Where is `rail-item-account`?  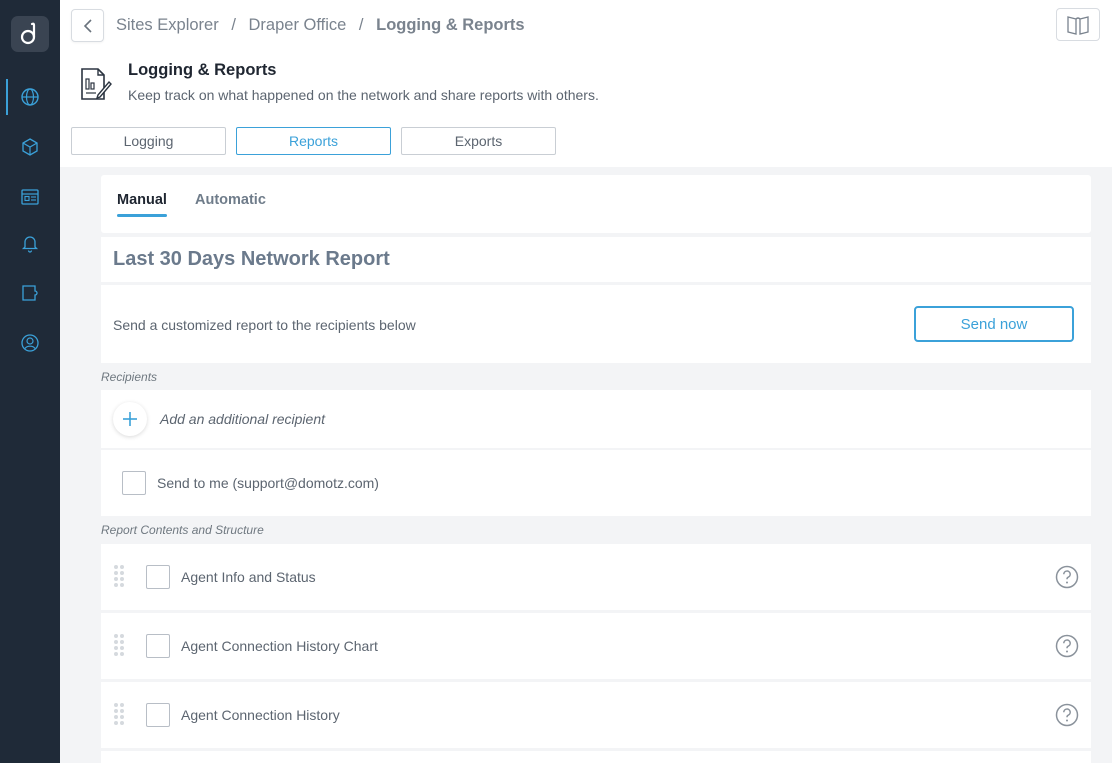 rail-item-account is located at coordinates (30, 343).